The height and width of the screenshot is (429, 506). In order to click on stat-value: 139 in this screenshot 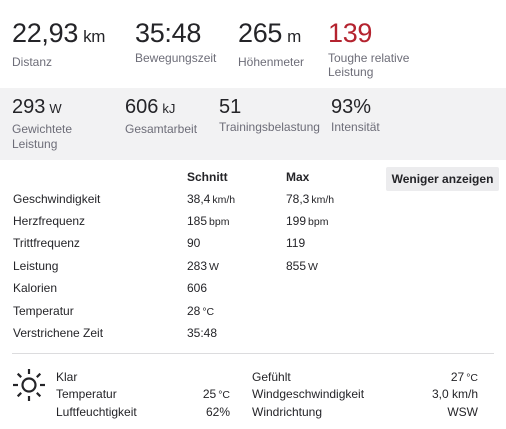, I will do `click(350, 33)`.